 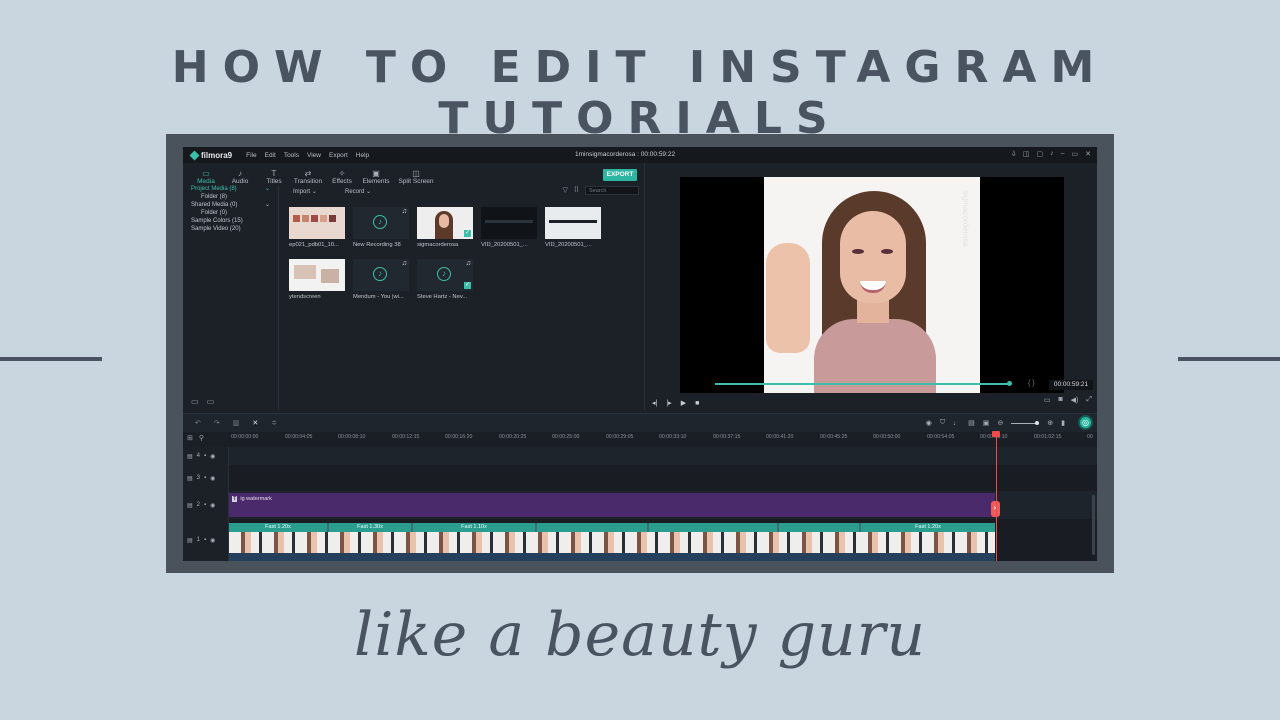 What do you see at coordinates (342, 177) in the screenshot?
I see `tab-effects: ✧ Effects` at bounding box center [342, 177].